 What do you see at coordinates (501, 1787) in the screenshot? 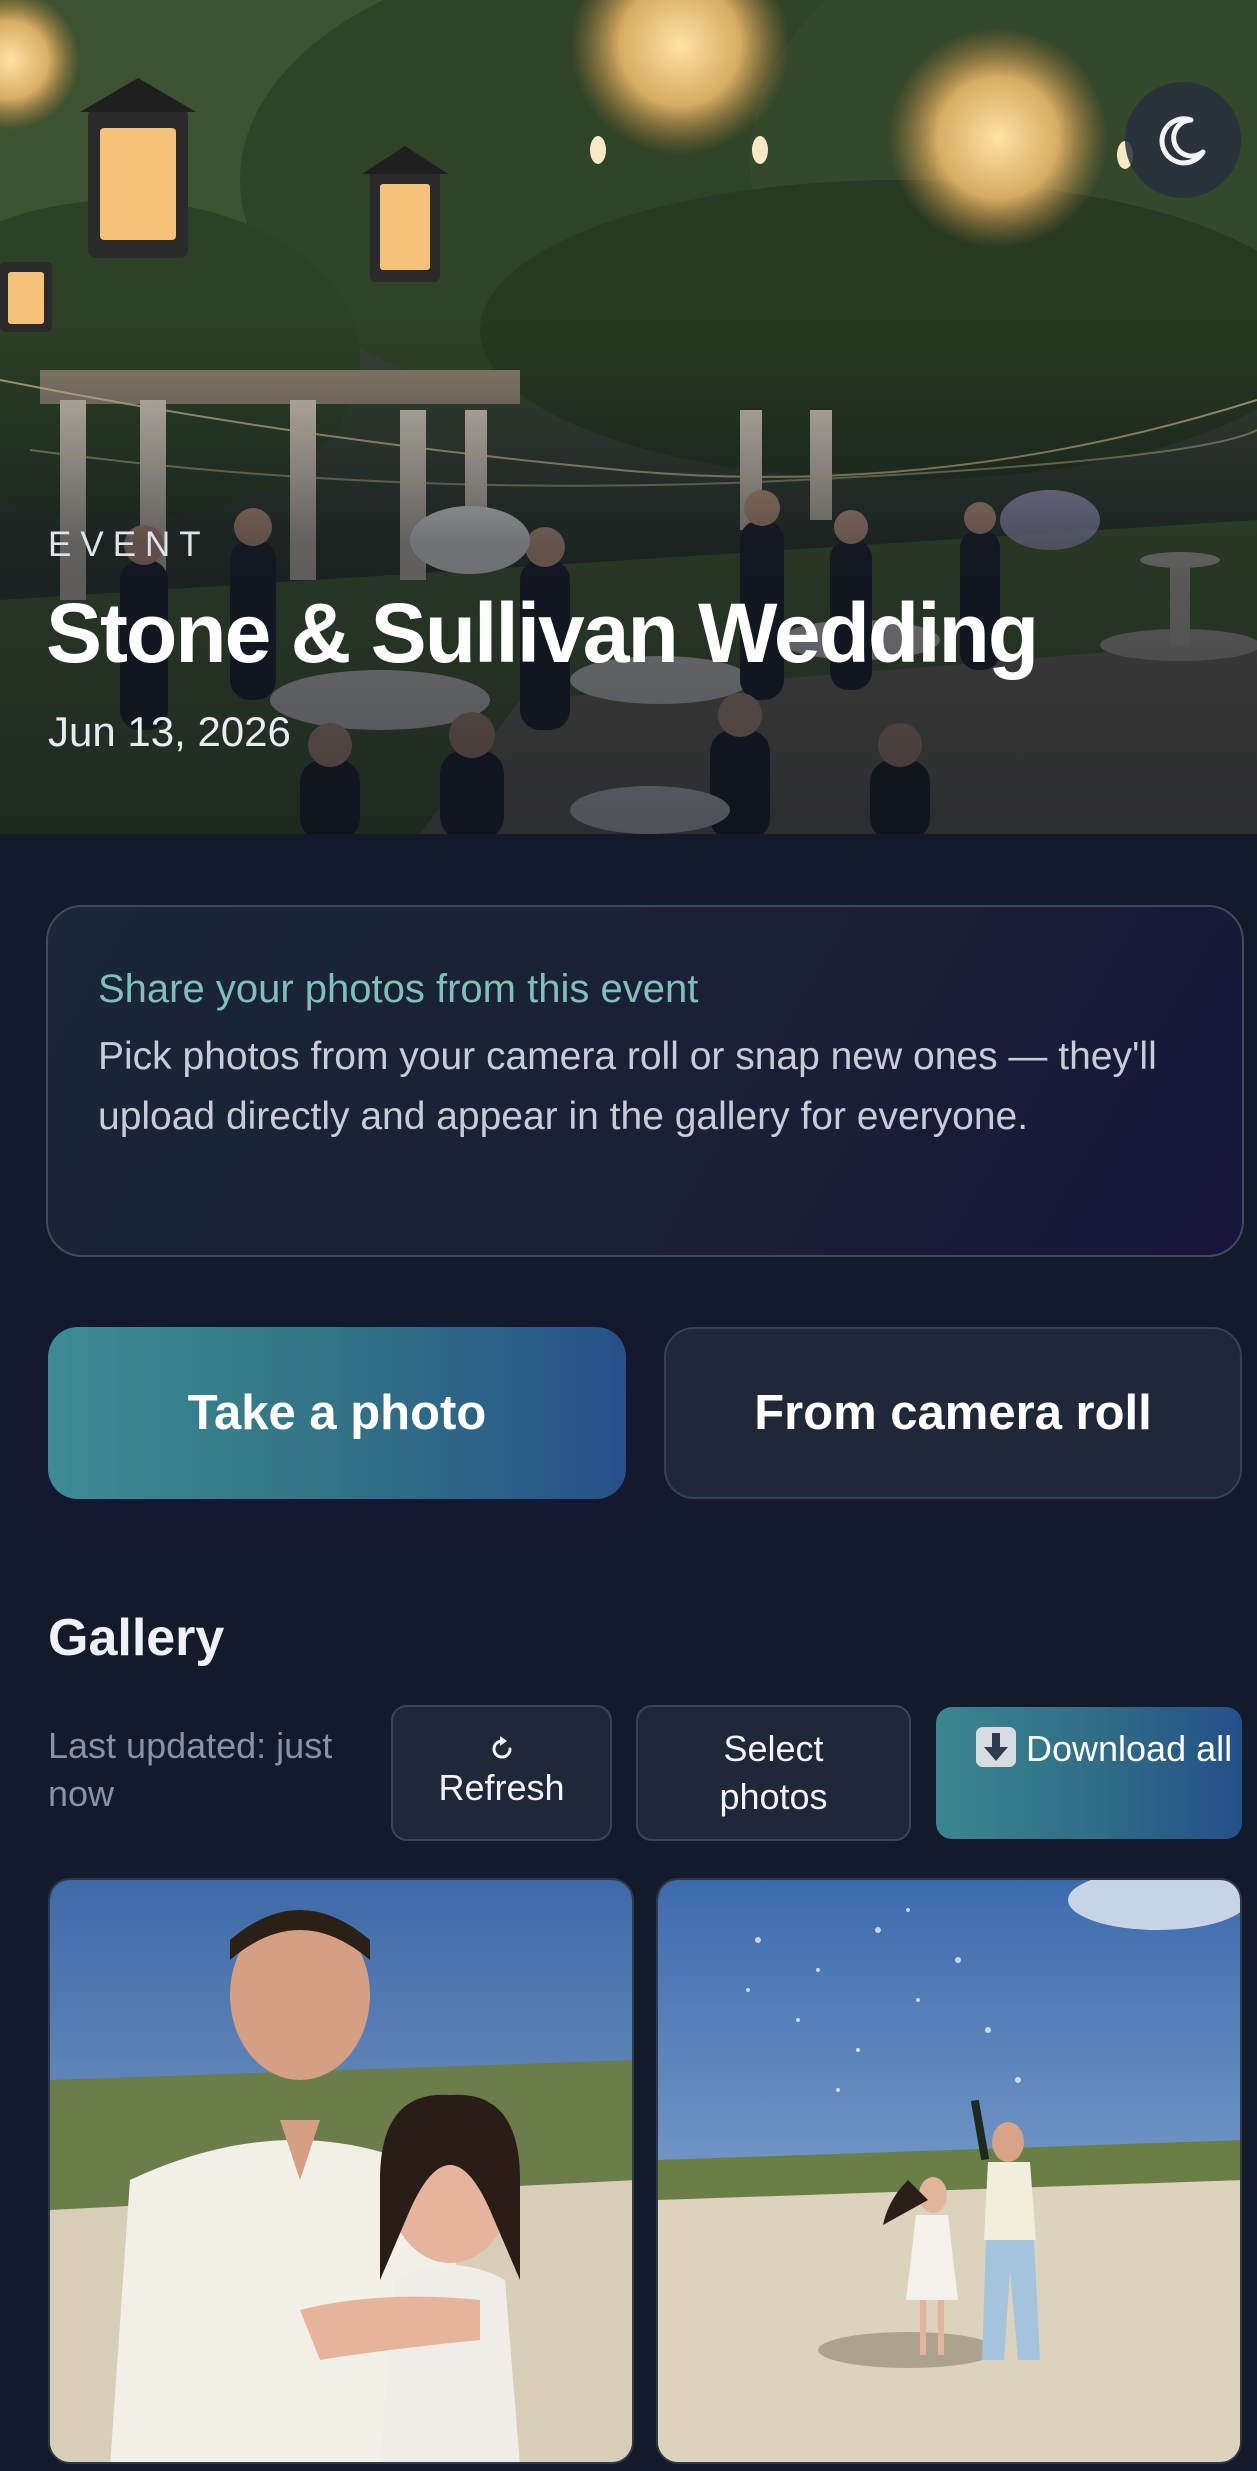
I see `refresh-label: Refresh` at bounding box center [501, 1787].